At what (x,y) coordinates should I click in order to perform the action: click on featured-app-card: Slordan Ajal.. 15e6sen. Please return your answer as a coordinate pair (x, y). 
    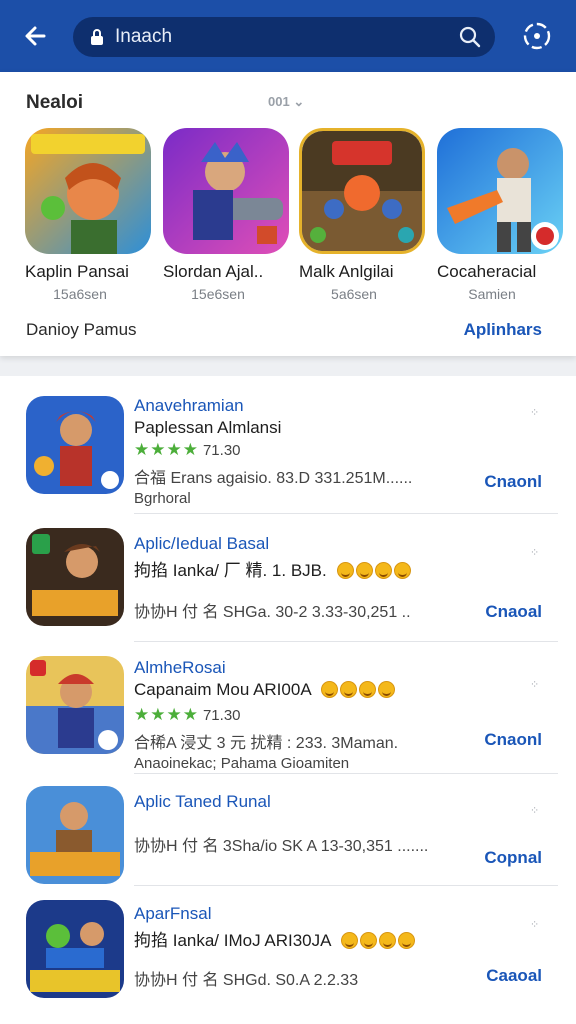
    Looking at the image, I should click on (228, 215).